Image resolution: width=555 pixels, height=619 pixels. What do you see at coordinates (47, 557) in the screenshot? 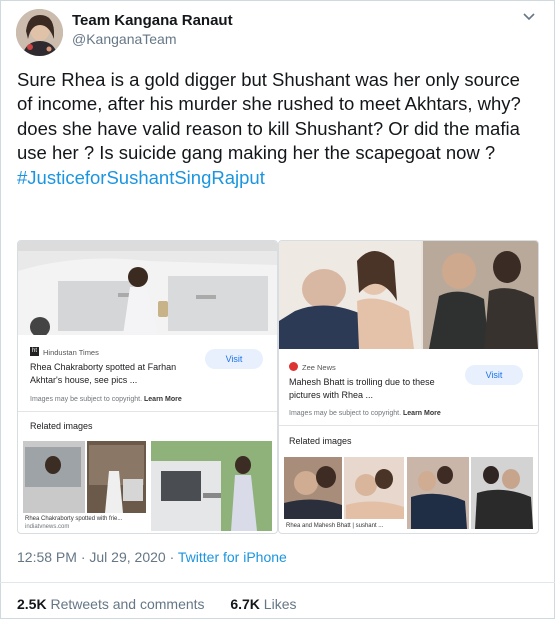
I see `tweet-time: 12:58 PM` at bounding box center [47, 557].